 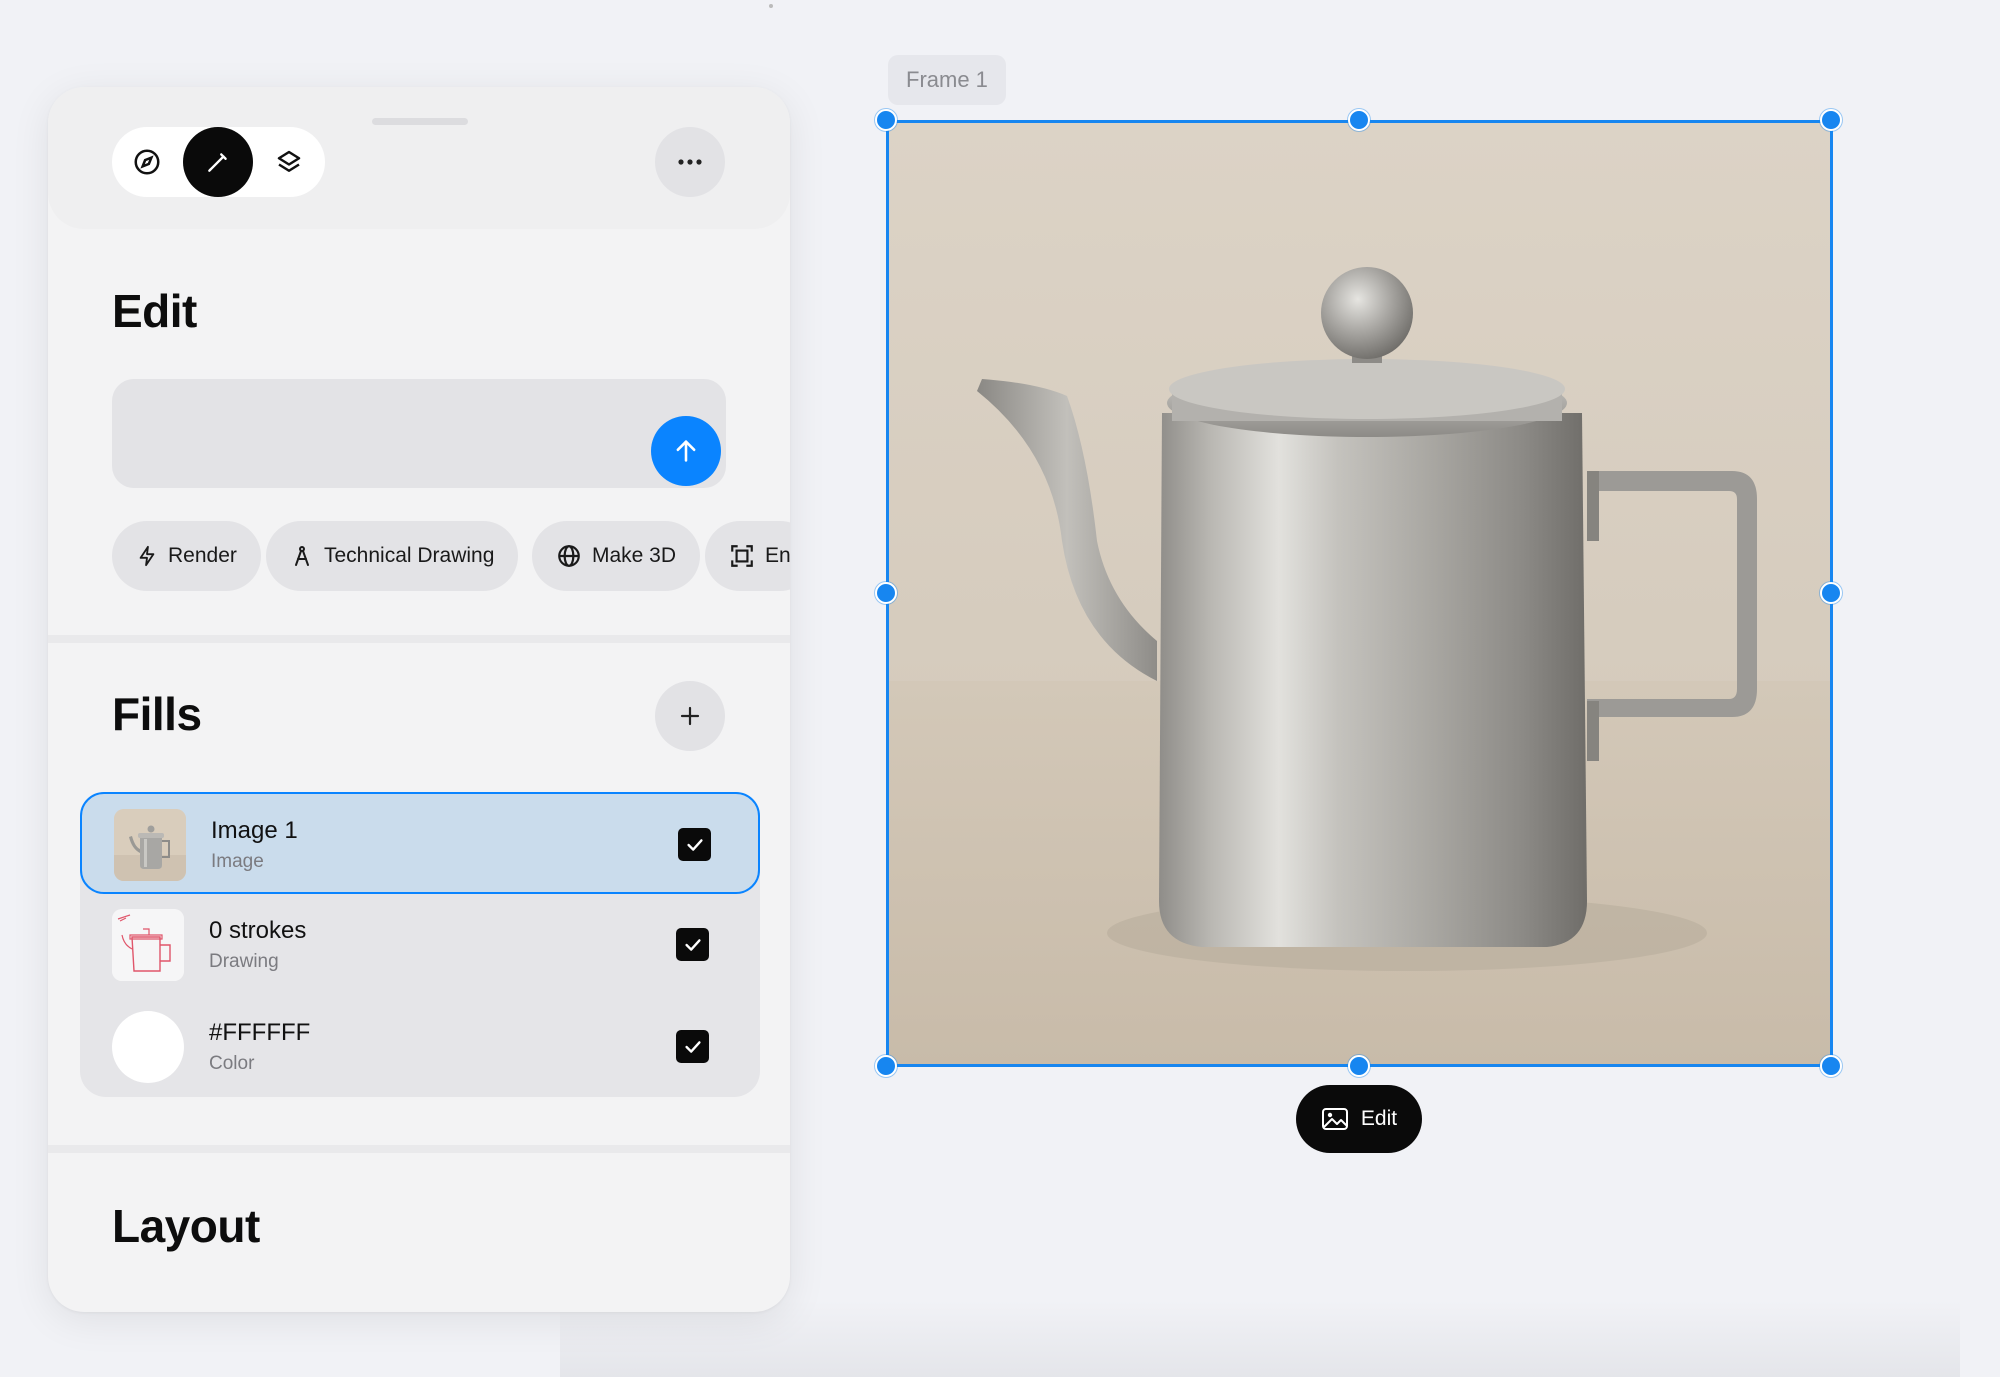 What do you see at coordinates (1831, 593) in the screenshot?
I see `resize-handle-right` at bounding box center [1831, 593].